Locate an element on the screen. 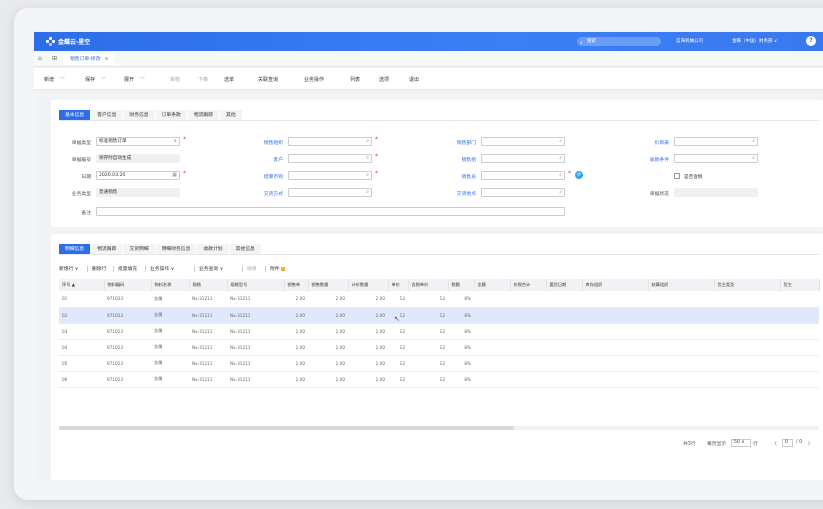 The image size is (823, 509). toolbar-button-0: 新增 ﹀ is located at coordinates (54, 79).